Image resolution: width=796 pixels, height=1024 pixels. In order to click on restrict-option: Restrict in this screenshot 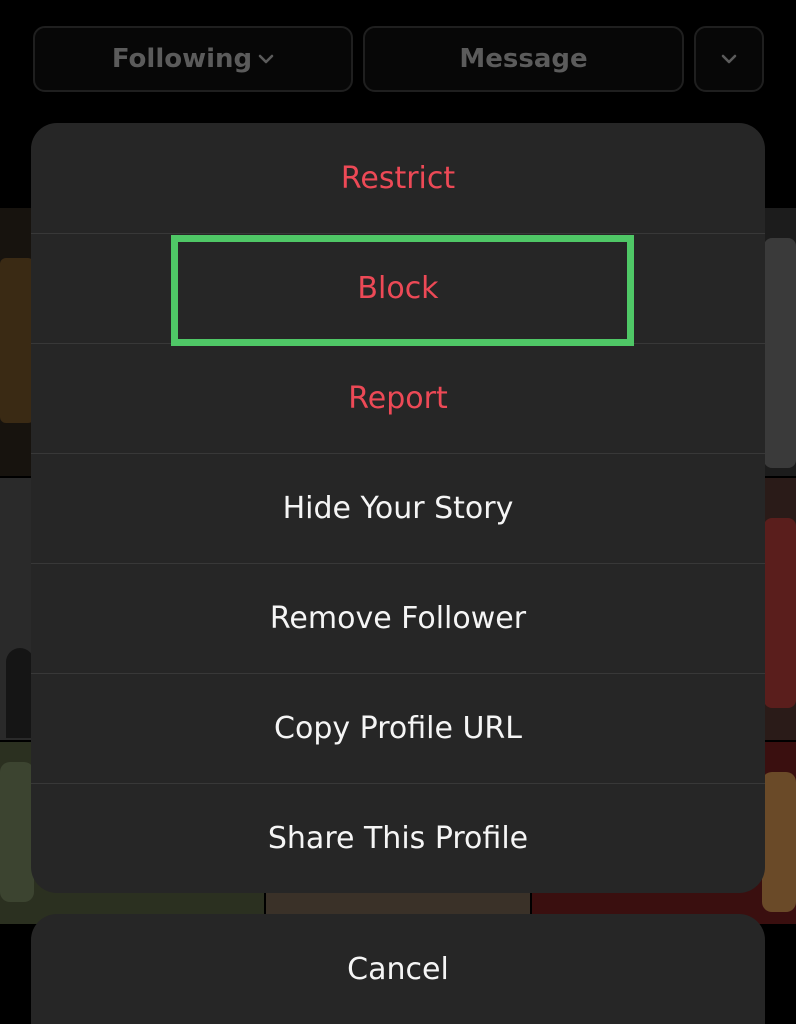, I will do `click(398, 178)`.